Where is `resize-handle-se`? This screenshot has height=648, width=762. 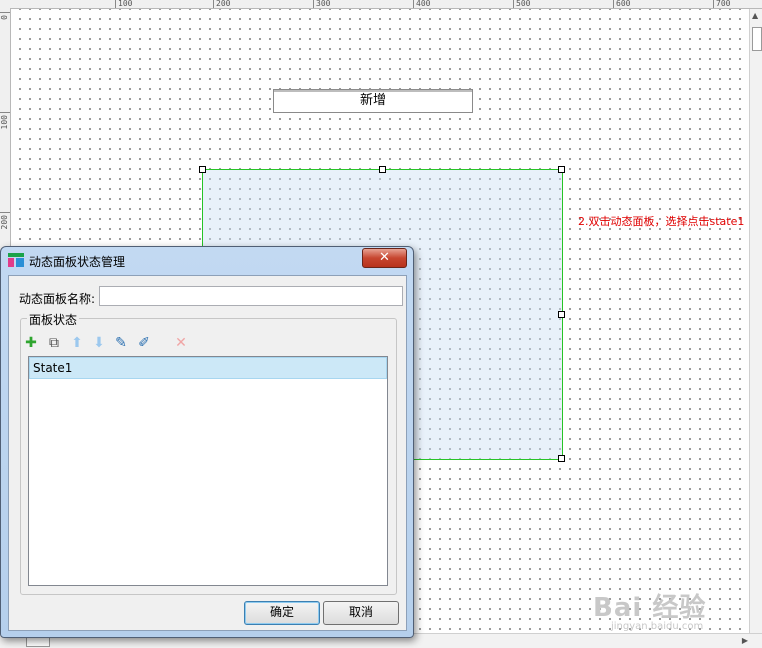
resize-handle-se is located at coordinates (561, 458).